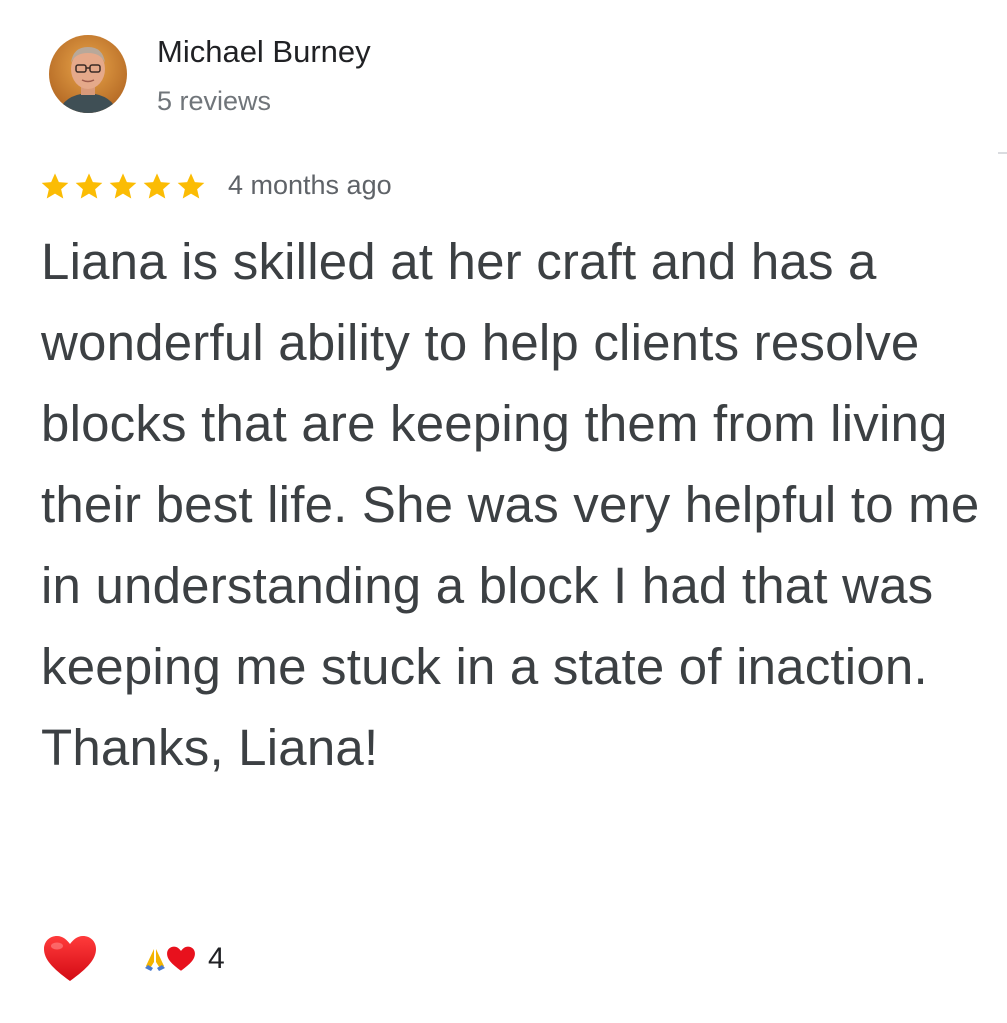 This screenshot has width=1007, height=1023. I want to click on reaction-summary: 4, so click(183, 959).